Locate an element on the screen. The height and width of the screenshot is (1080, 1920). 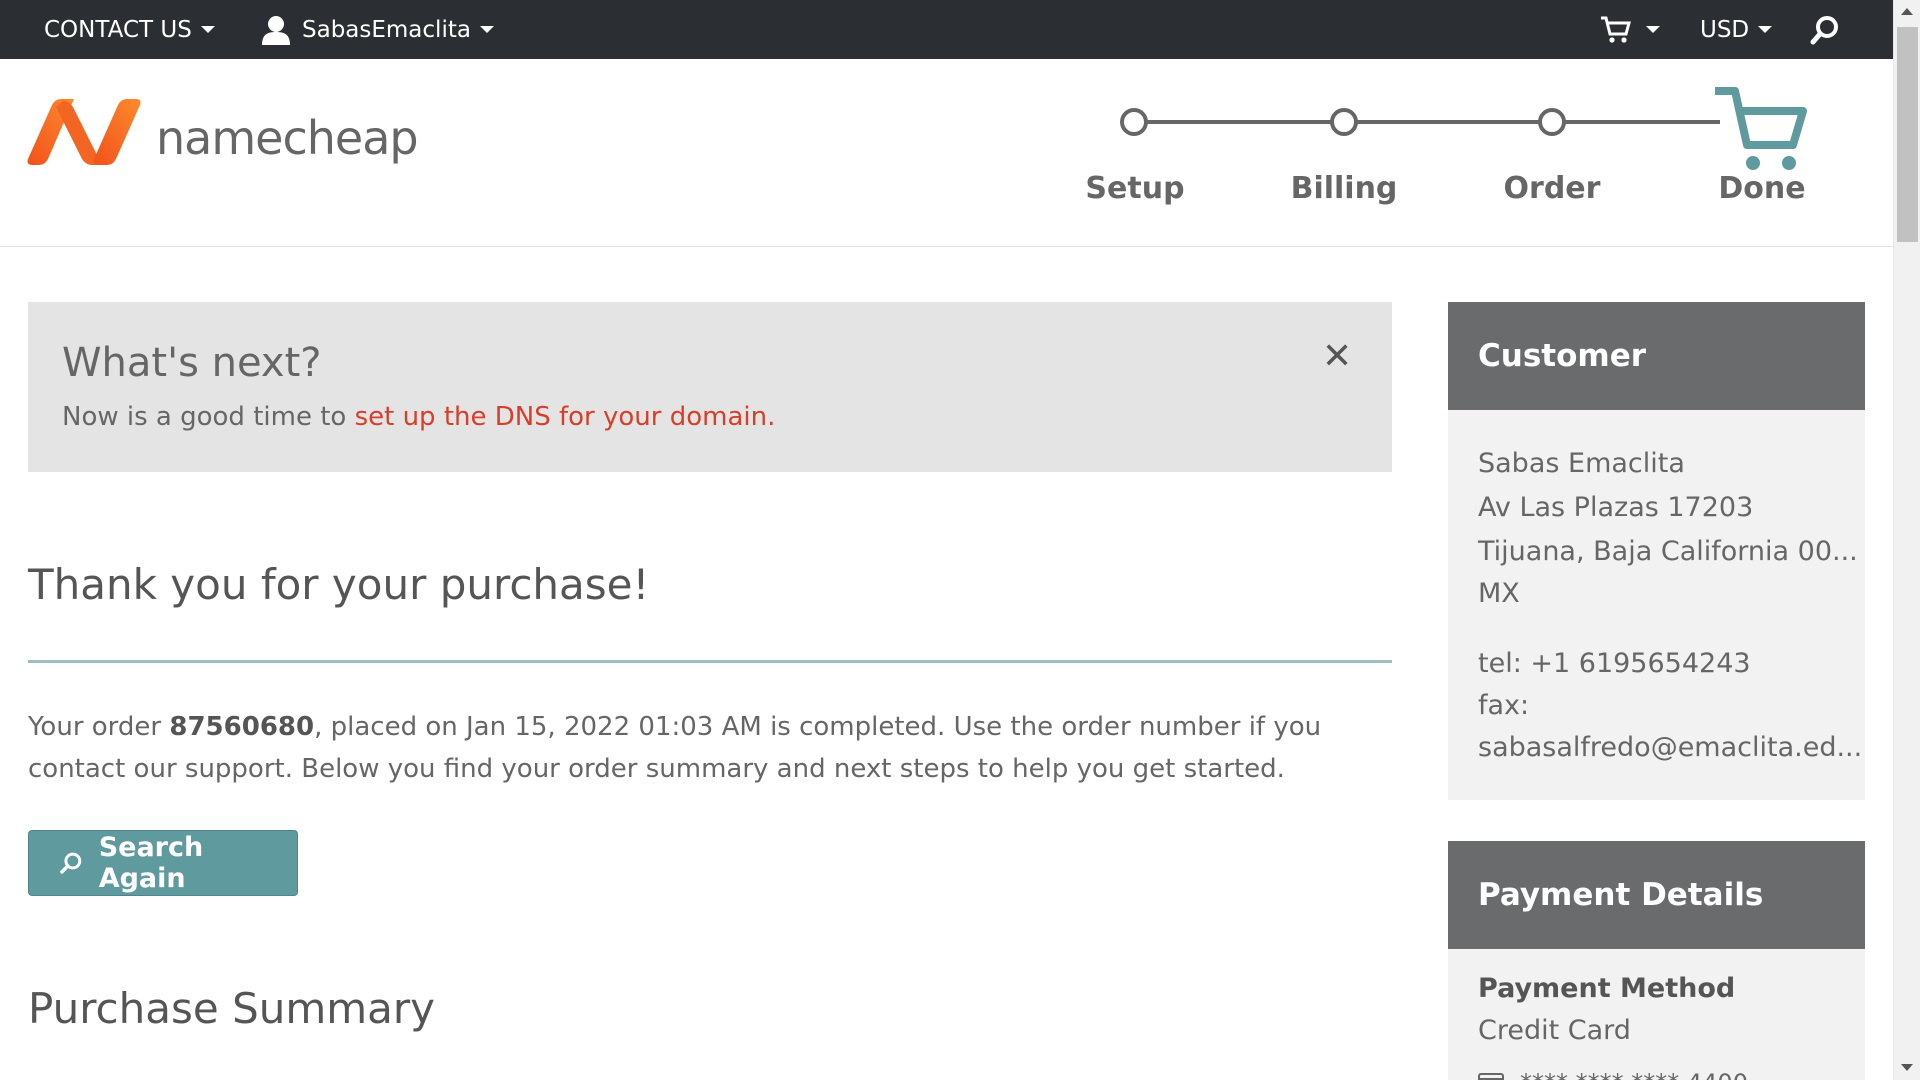
search-again-label: Search Again is located at coordinates (151, 863).